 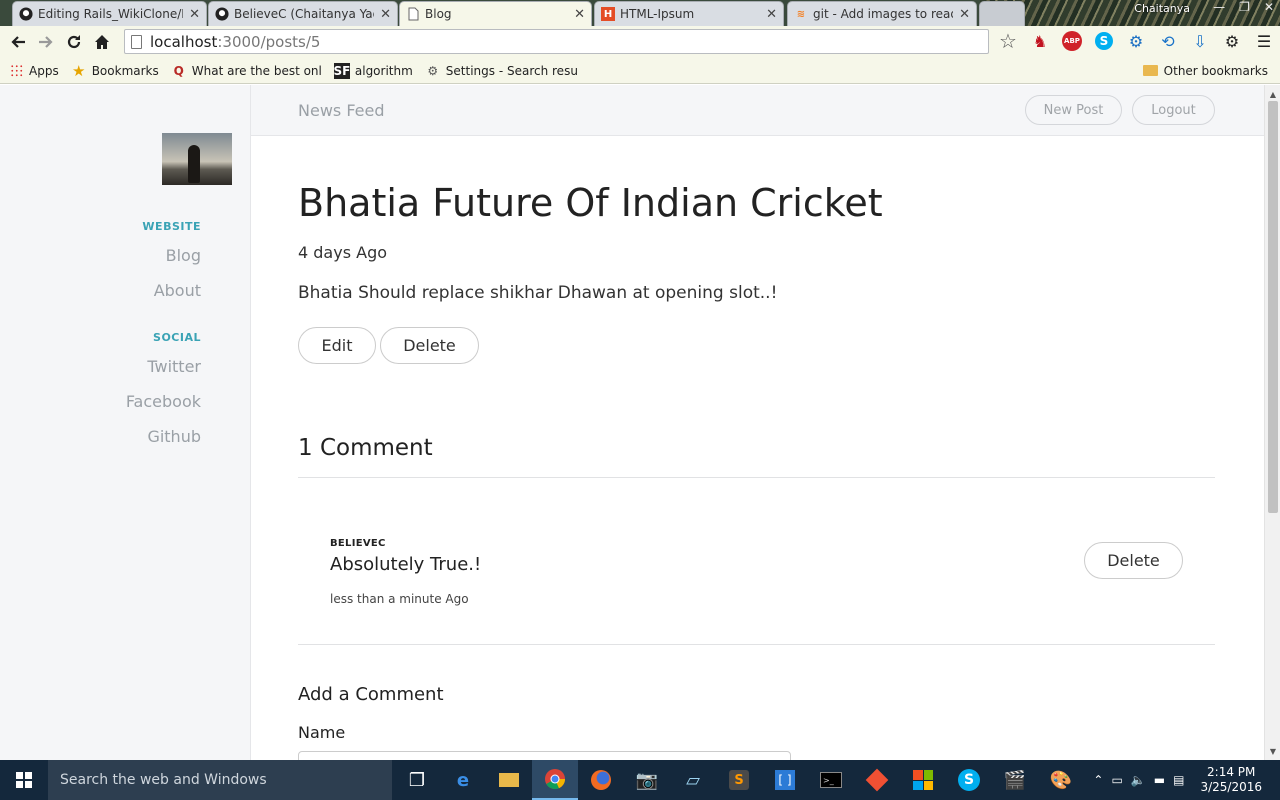 I want to click on movie-maker-icon: 🎬, so click(x=1015, y=780).